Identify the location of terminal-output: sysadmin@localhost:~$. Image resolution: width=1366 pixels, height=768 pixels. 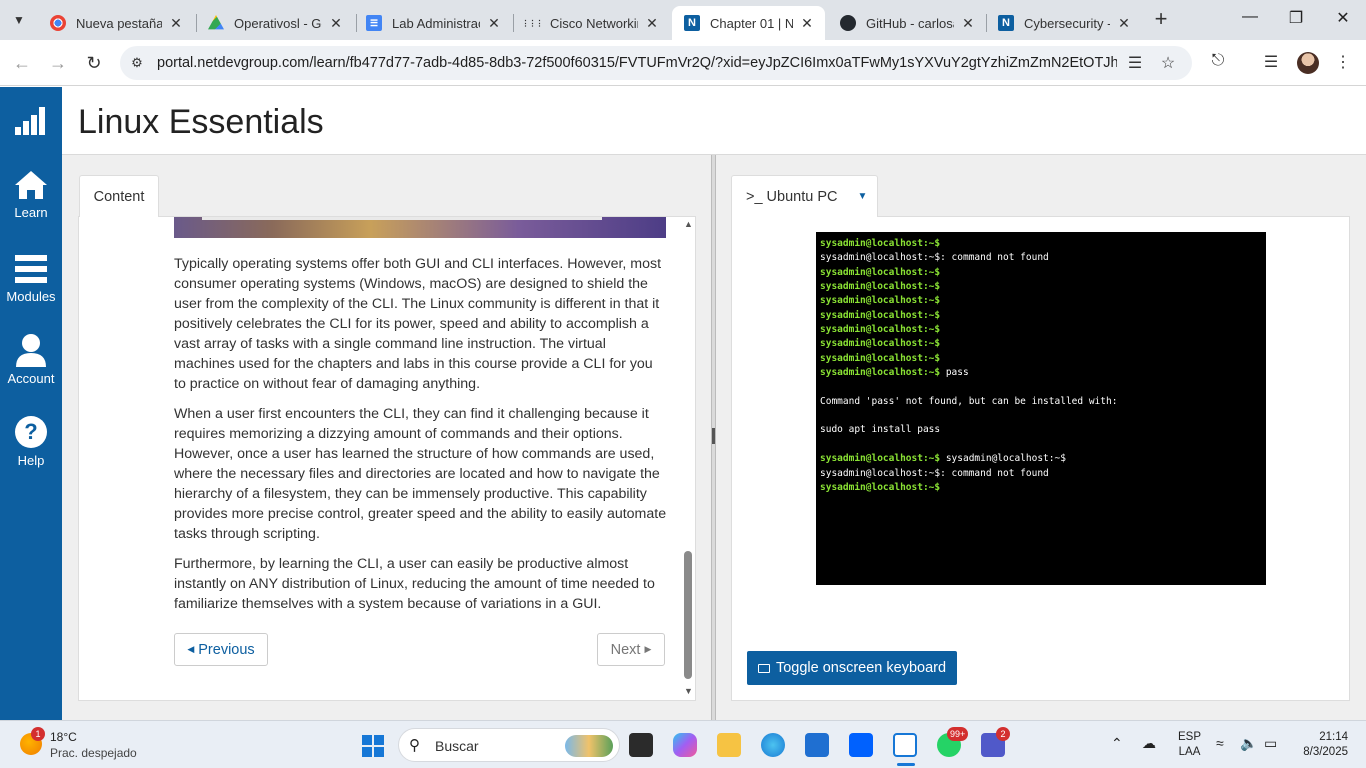
(1003, 459).